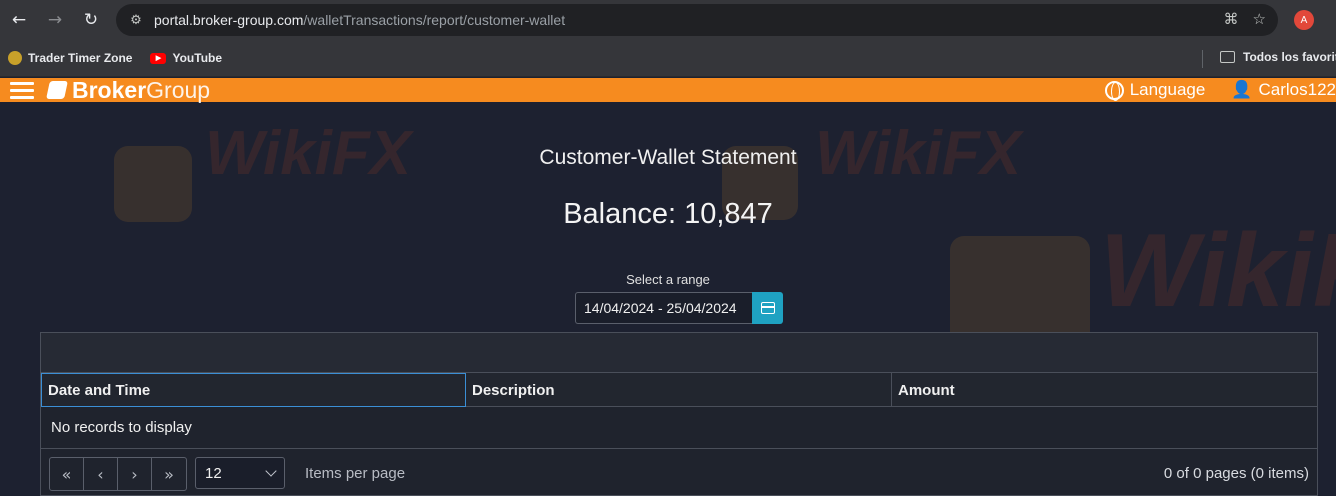  I want to click on grid-header-row: Date and Time Description Amount, so click(679, 390).